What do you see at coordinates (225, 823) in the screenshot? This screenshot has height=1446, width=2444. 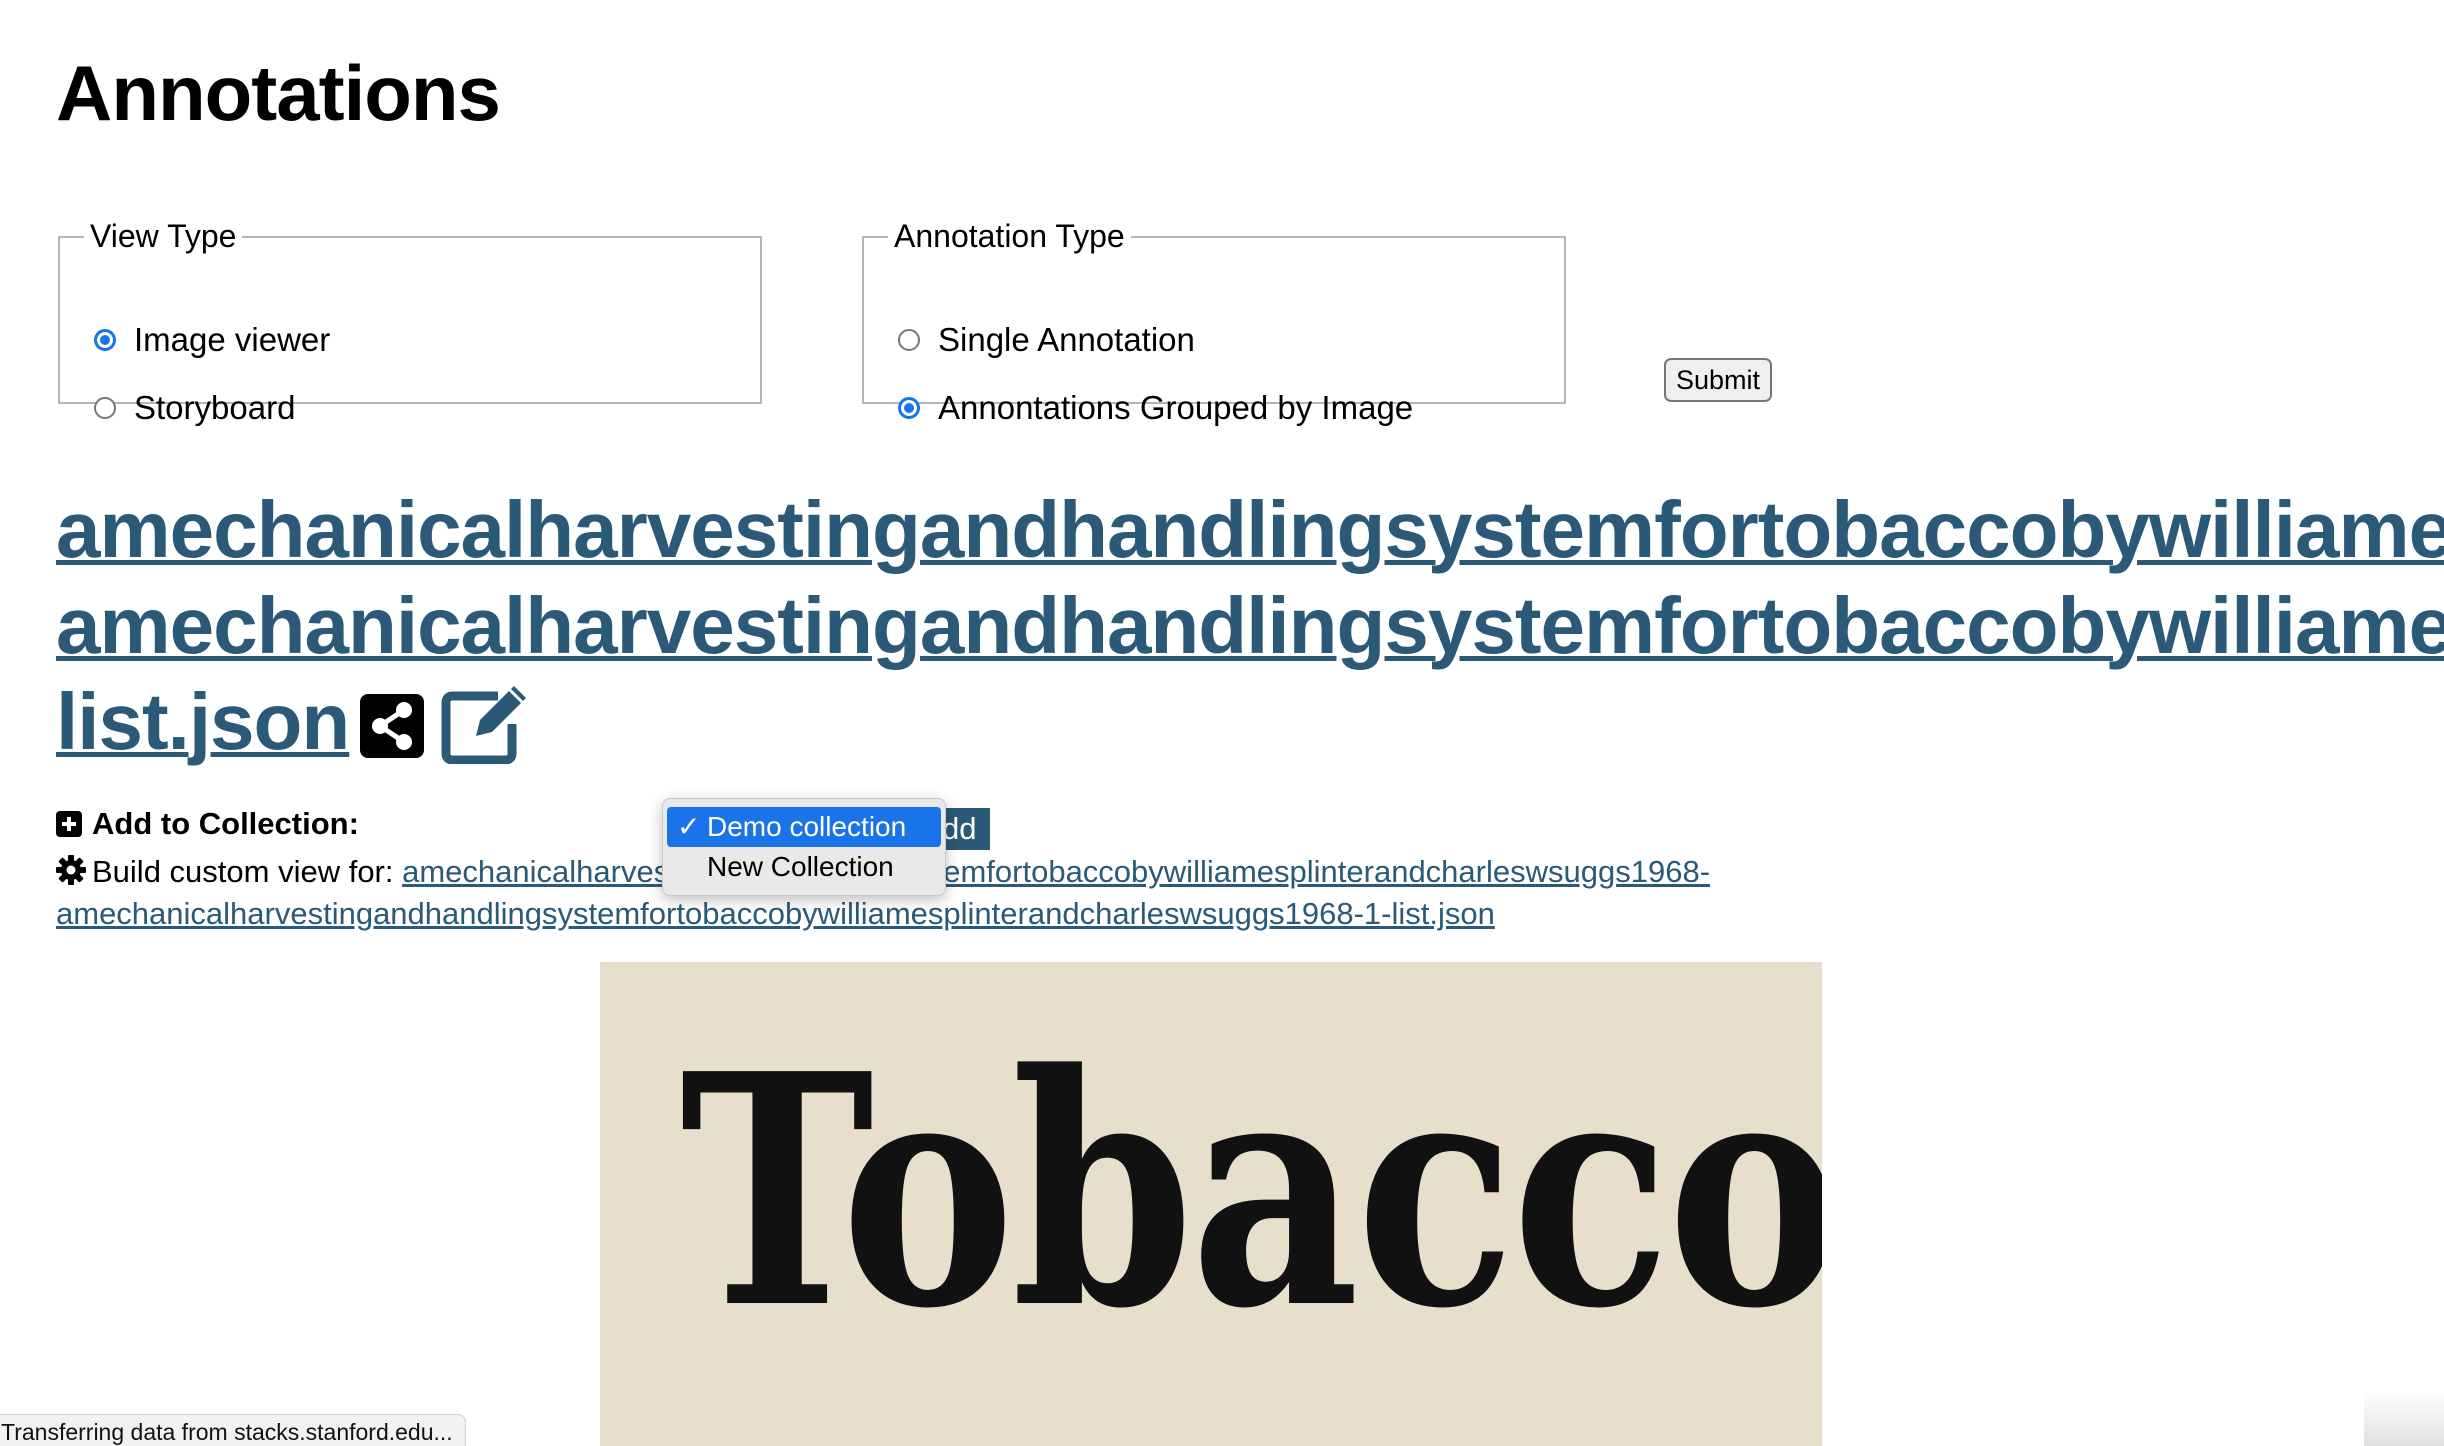 I see `add-to-collection-label: Add to Collection:` at bounding box center [225, 823].